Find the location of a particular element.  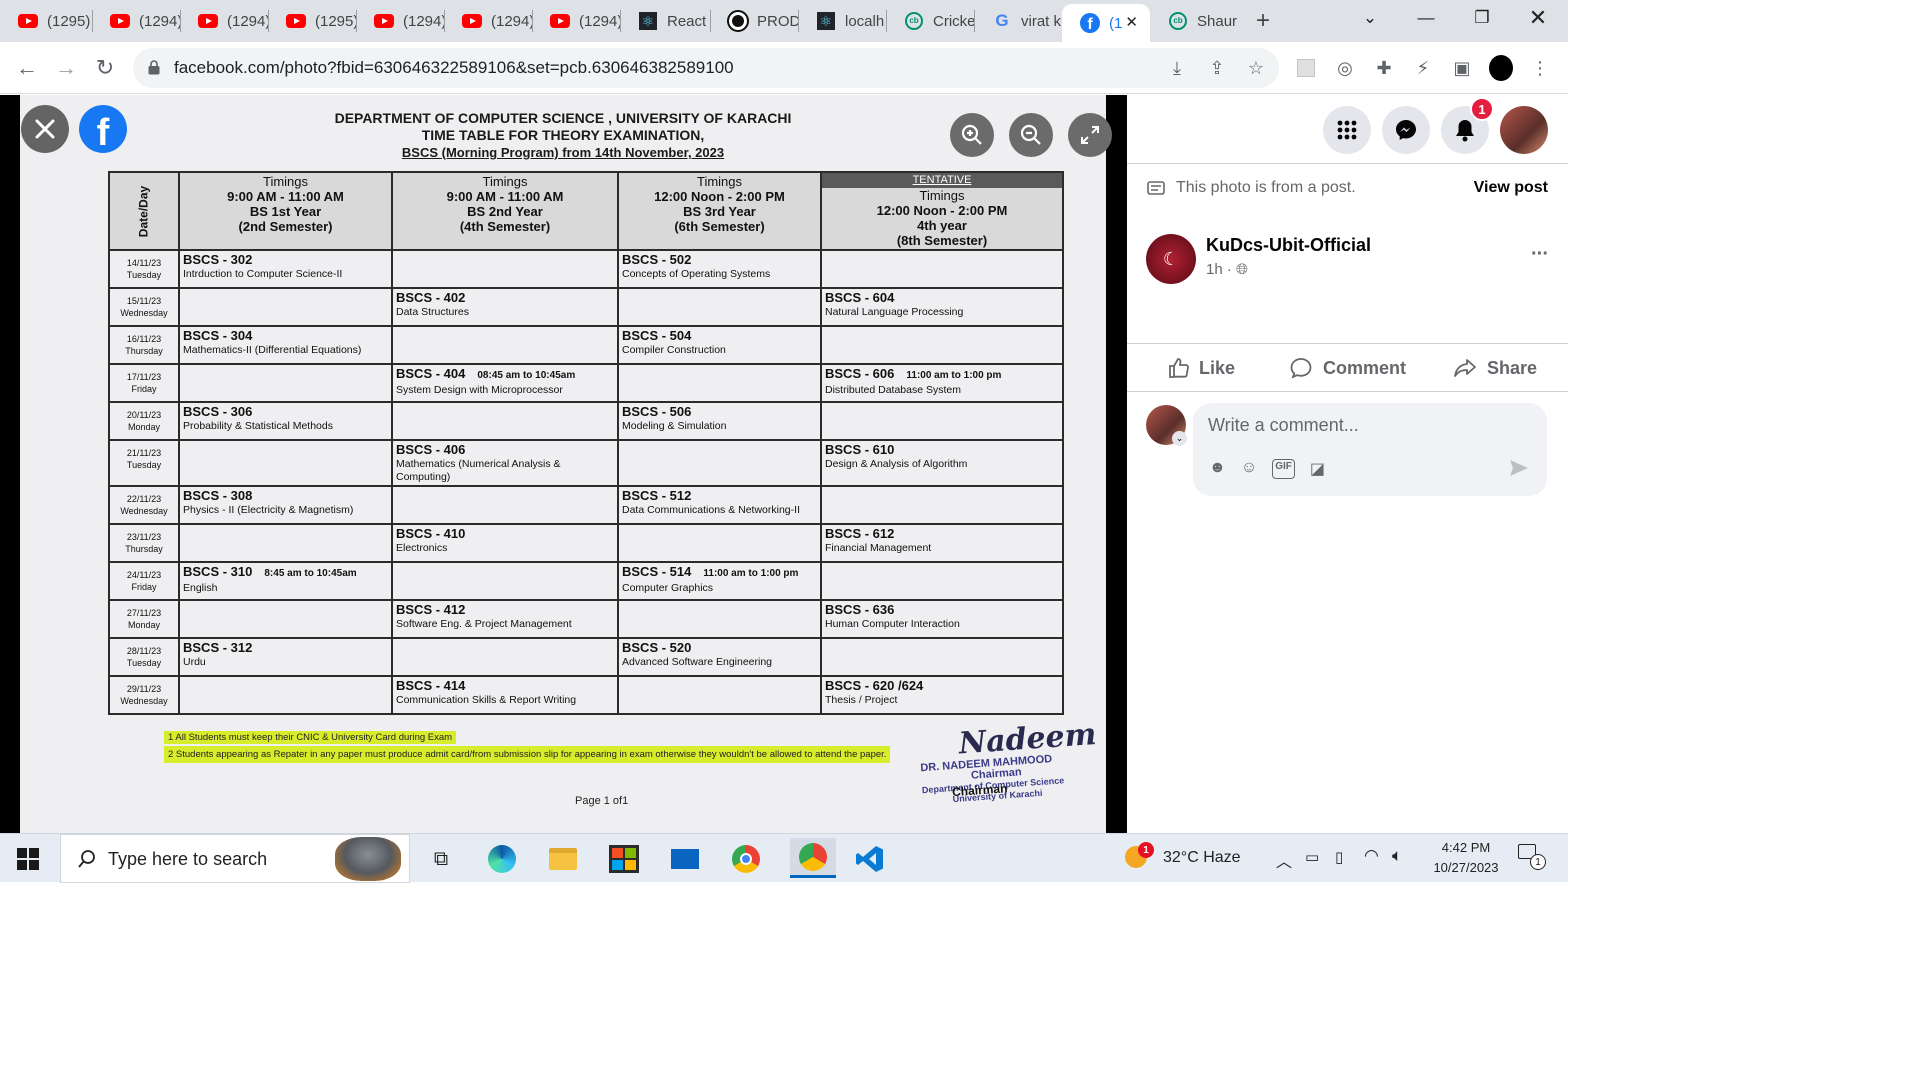

microsoft-store-icon is located at coordinates (624, 859).